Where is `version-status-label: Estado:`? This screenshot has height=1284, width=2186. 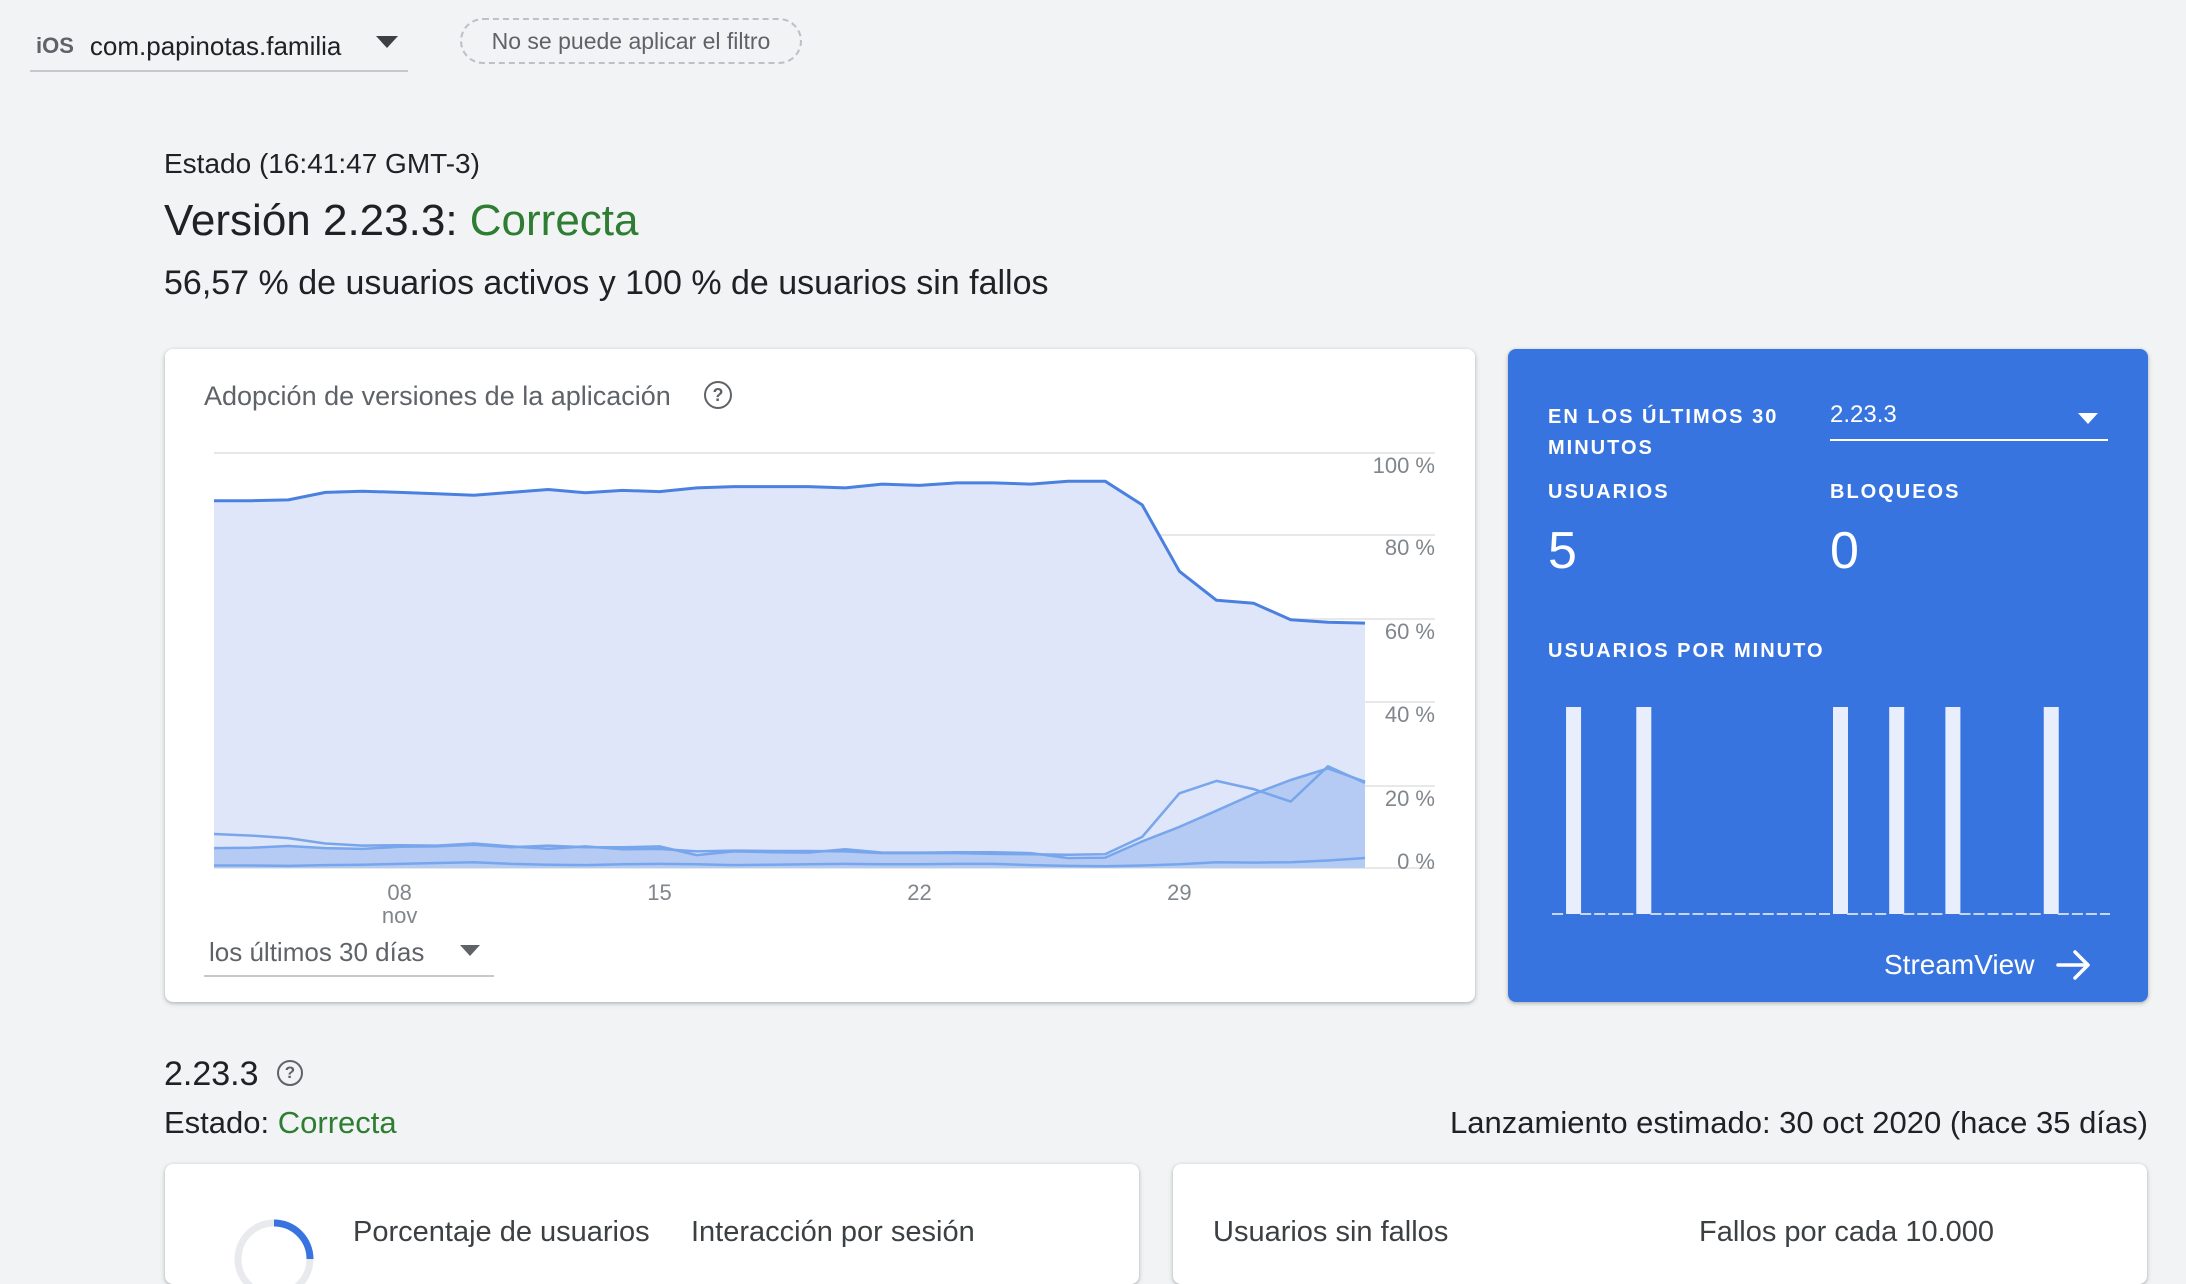
version-status-label: Estado: is located at coordinates (217, 1122).